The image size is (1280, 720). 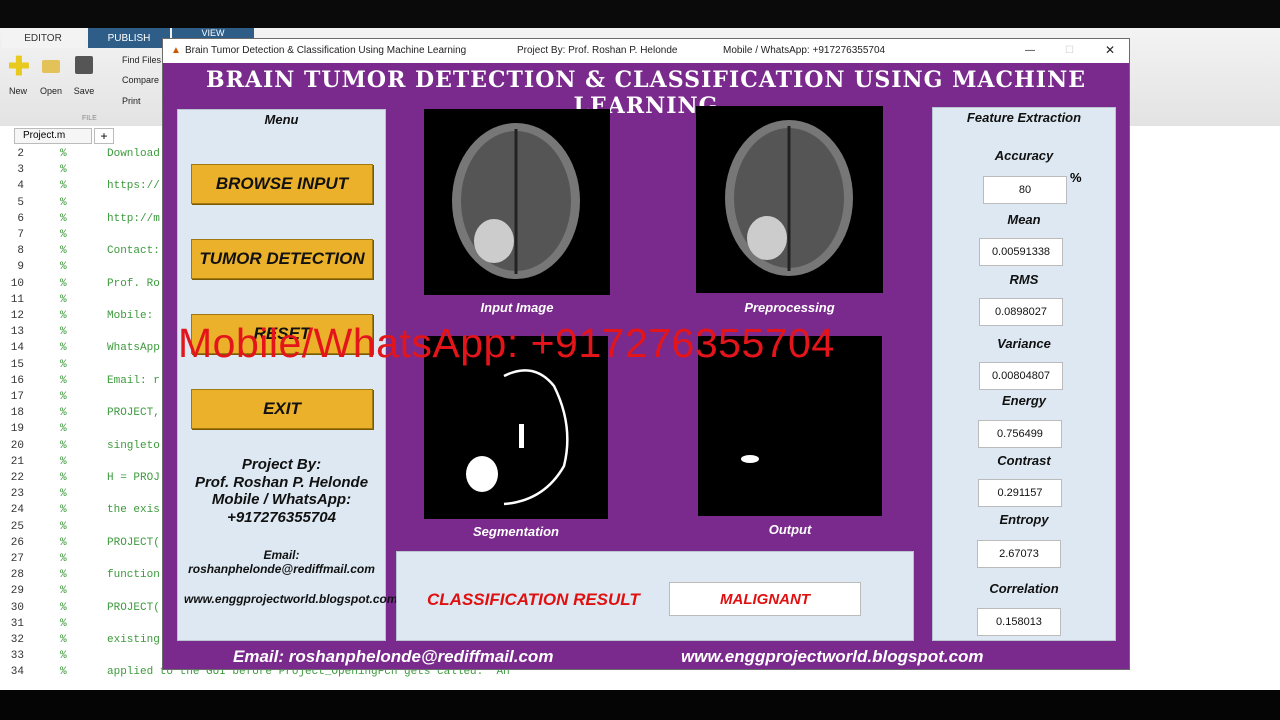 I want to click on add-tab-button: +, so click(x=104, y=136).